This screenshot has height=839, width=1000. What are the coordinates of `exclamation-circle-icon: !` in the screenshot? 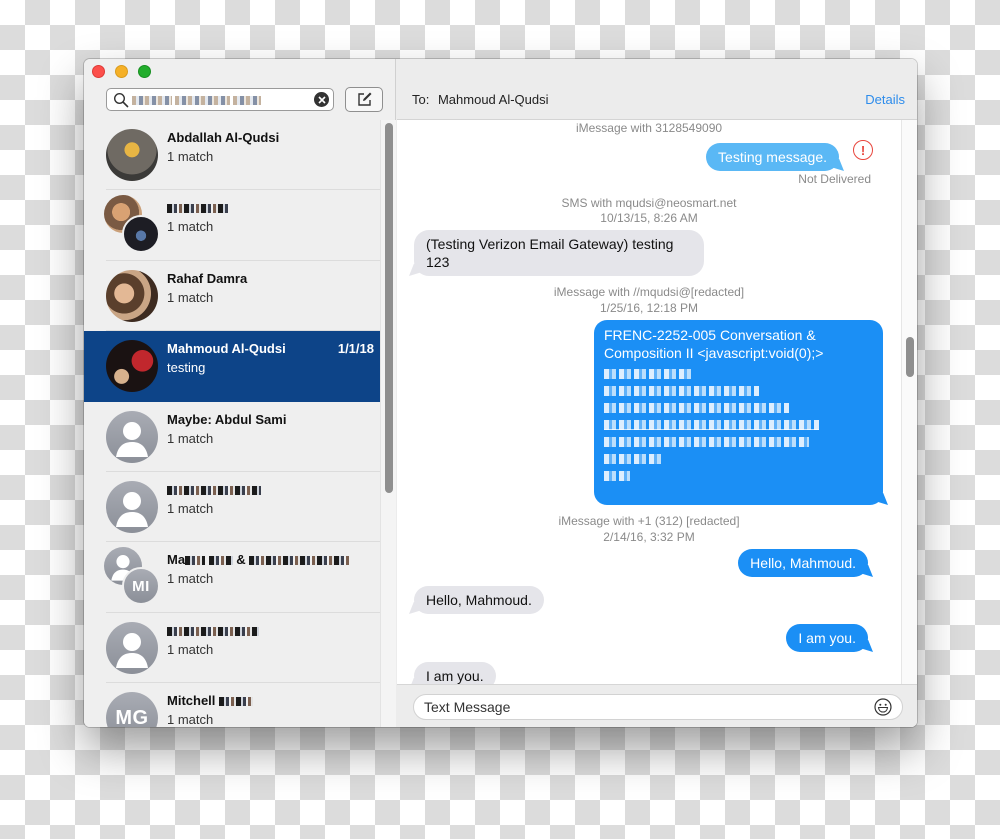 It's located at (863, 150).